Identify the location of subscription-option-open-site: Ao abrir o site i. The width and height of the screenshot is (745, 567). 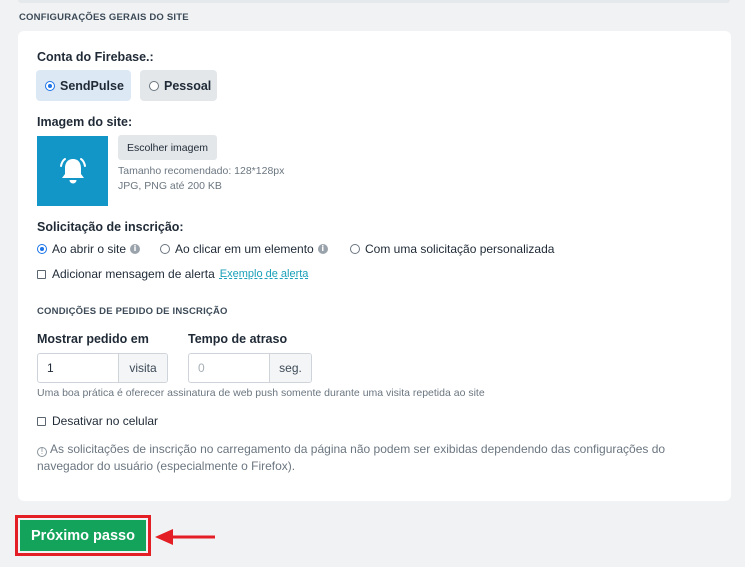
(89, 249).